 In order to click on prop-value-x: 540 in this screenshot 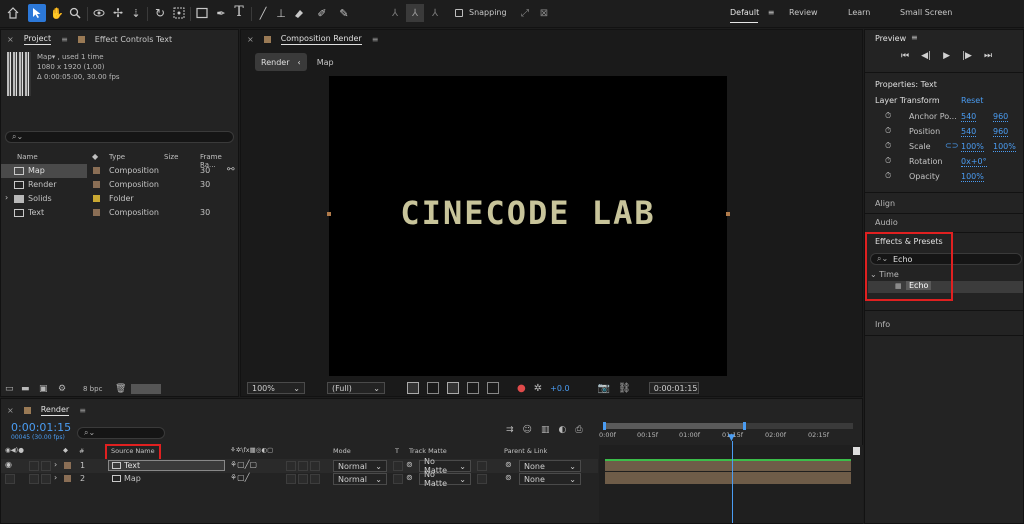, I will do `click(969, 132)`.